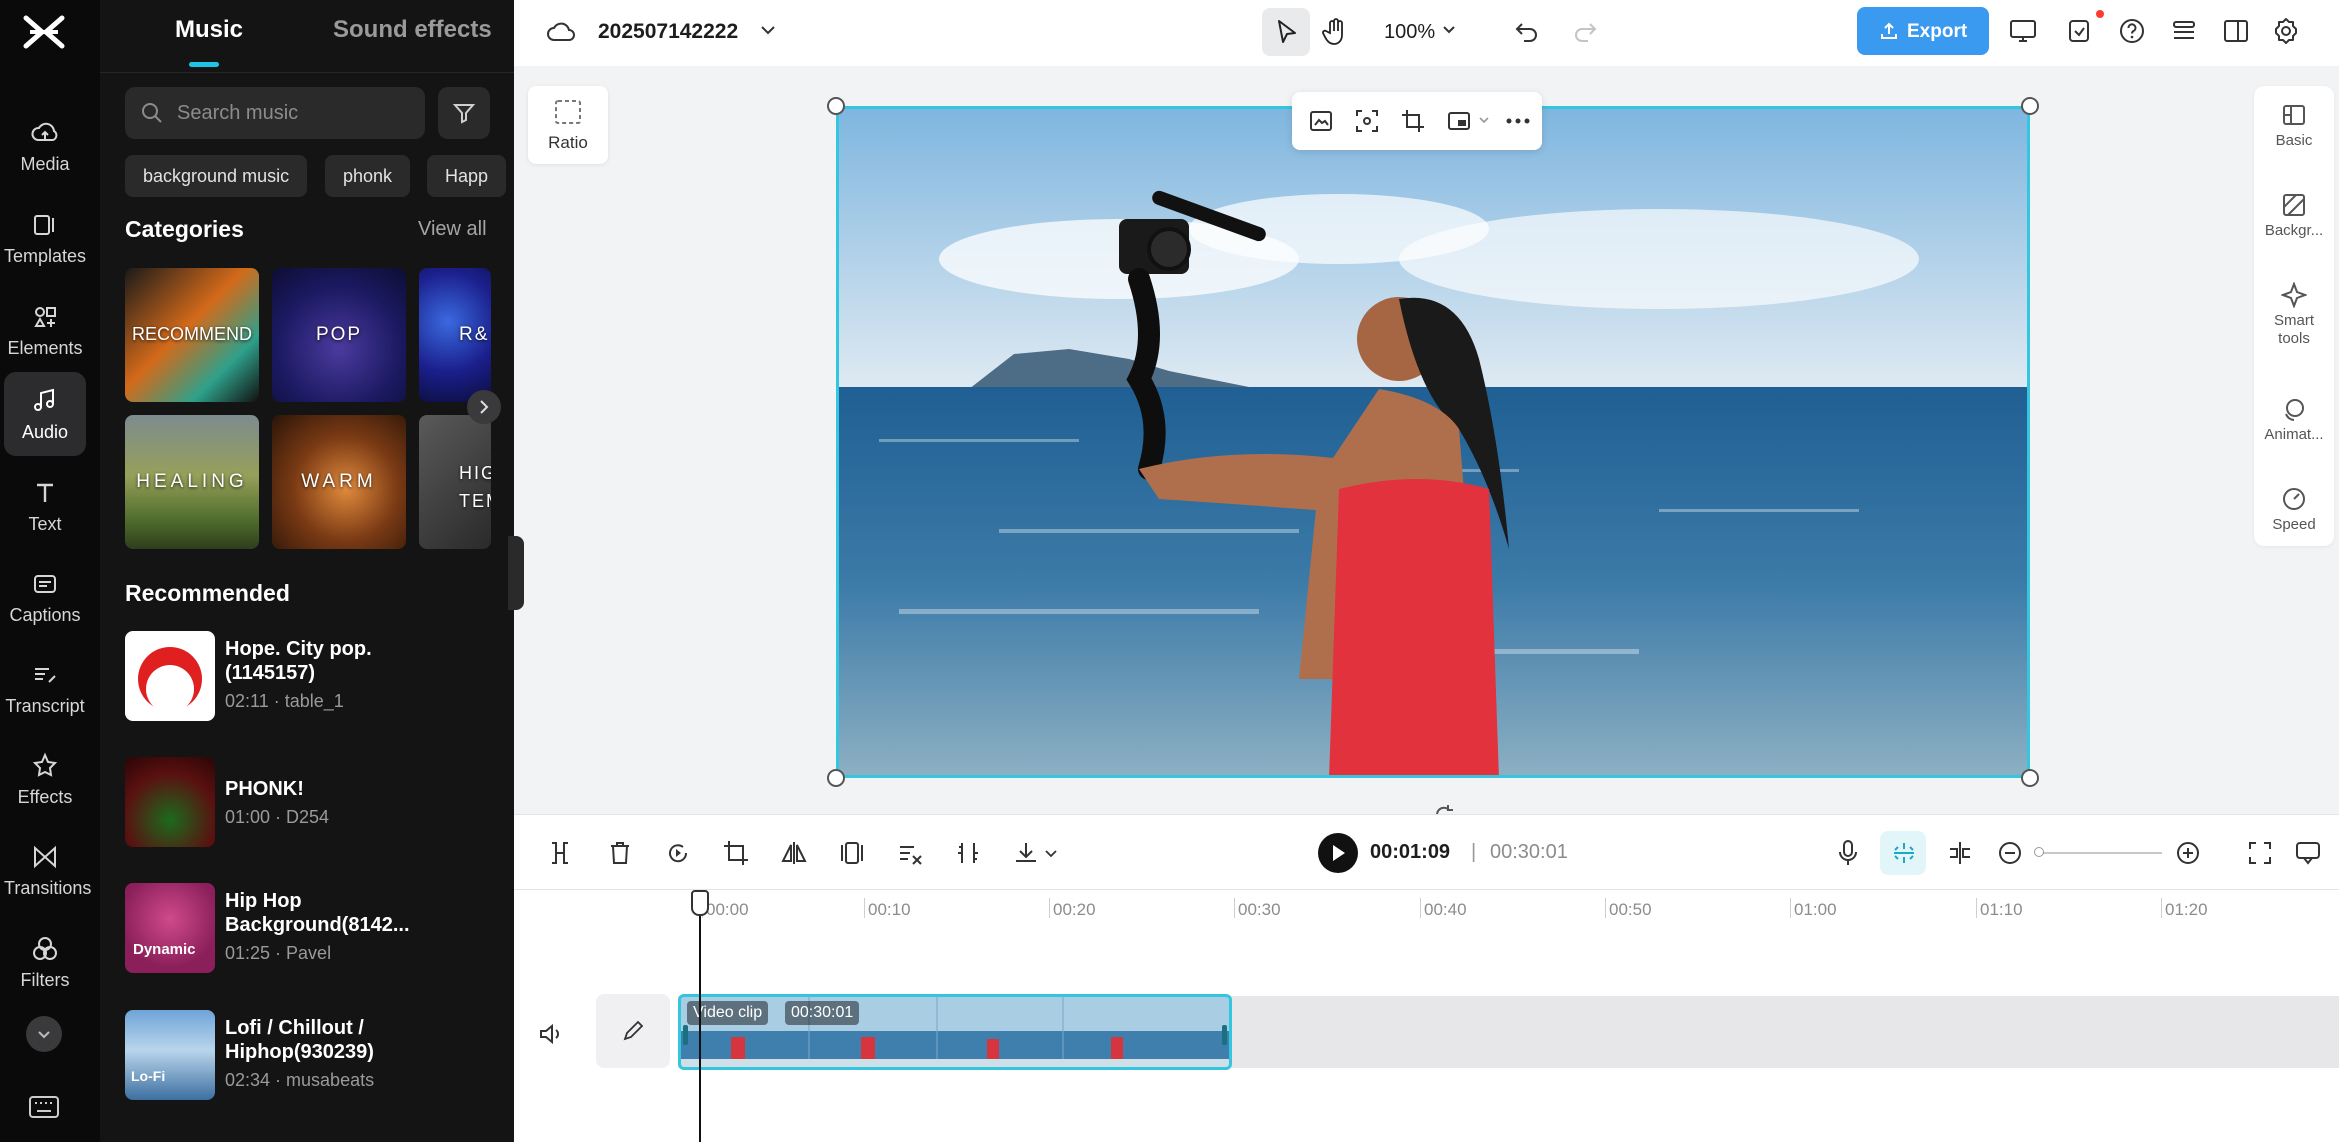 The height and width of the screenshot is (1142, 2339). Describe the element at coordinates (561, 31) in the screenshot. I see `cloud-sync-icon` at that location.